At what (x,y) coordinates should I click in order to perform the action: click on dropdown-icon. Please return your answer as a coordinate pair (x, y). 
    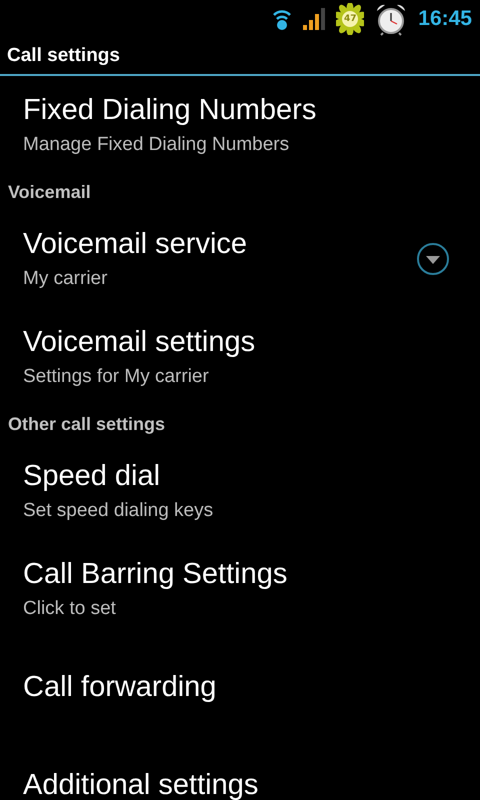
    Looking at the image, I should click on (433, 259).